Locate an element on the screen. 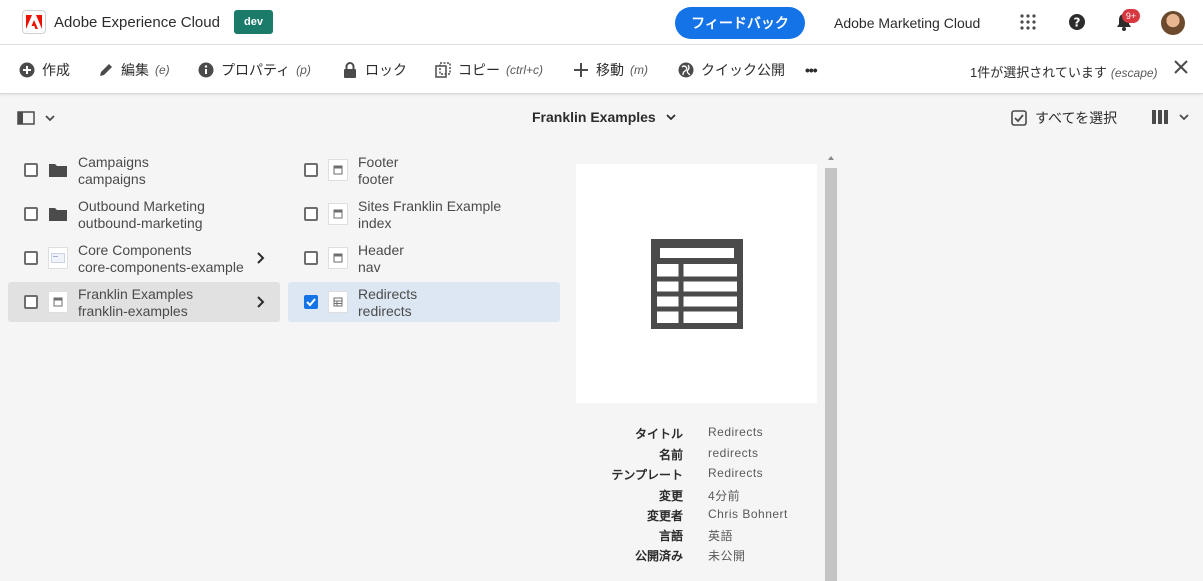 This screenshot has width=1203, height=581. properties-button: プロパティ (p) is located at coordinates (254, 70).